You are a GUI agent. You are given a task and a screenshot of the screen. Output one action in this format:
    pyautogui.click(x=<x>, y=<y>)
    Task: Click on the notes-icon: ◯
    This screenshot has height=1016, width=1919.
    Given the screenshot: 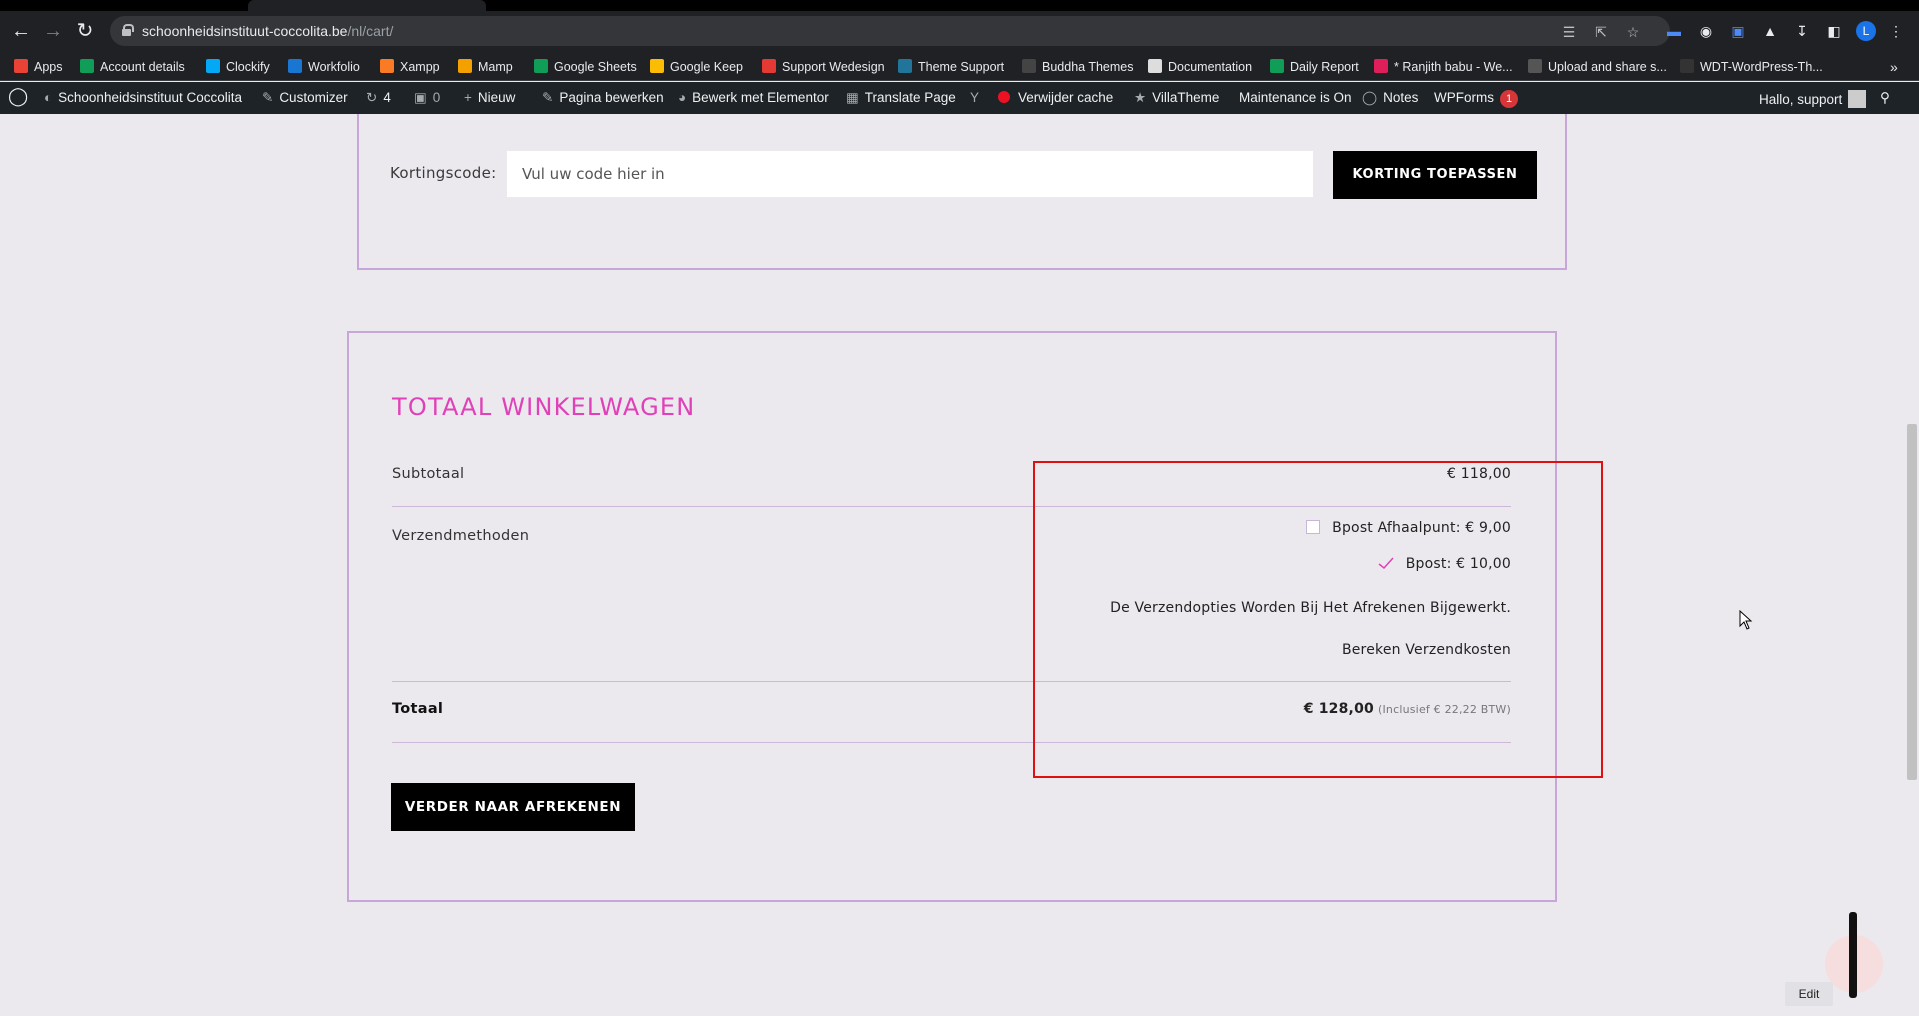 What is the action you would take?
    pyautogui.click(x=1370, y=97)
    